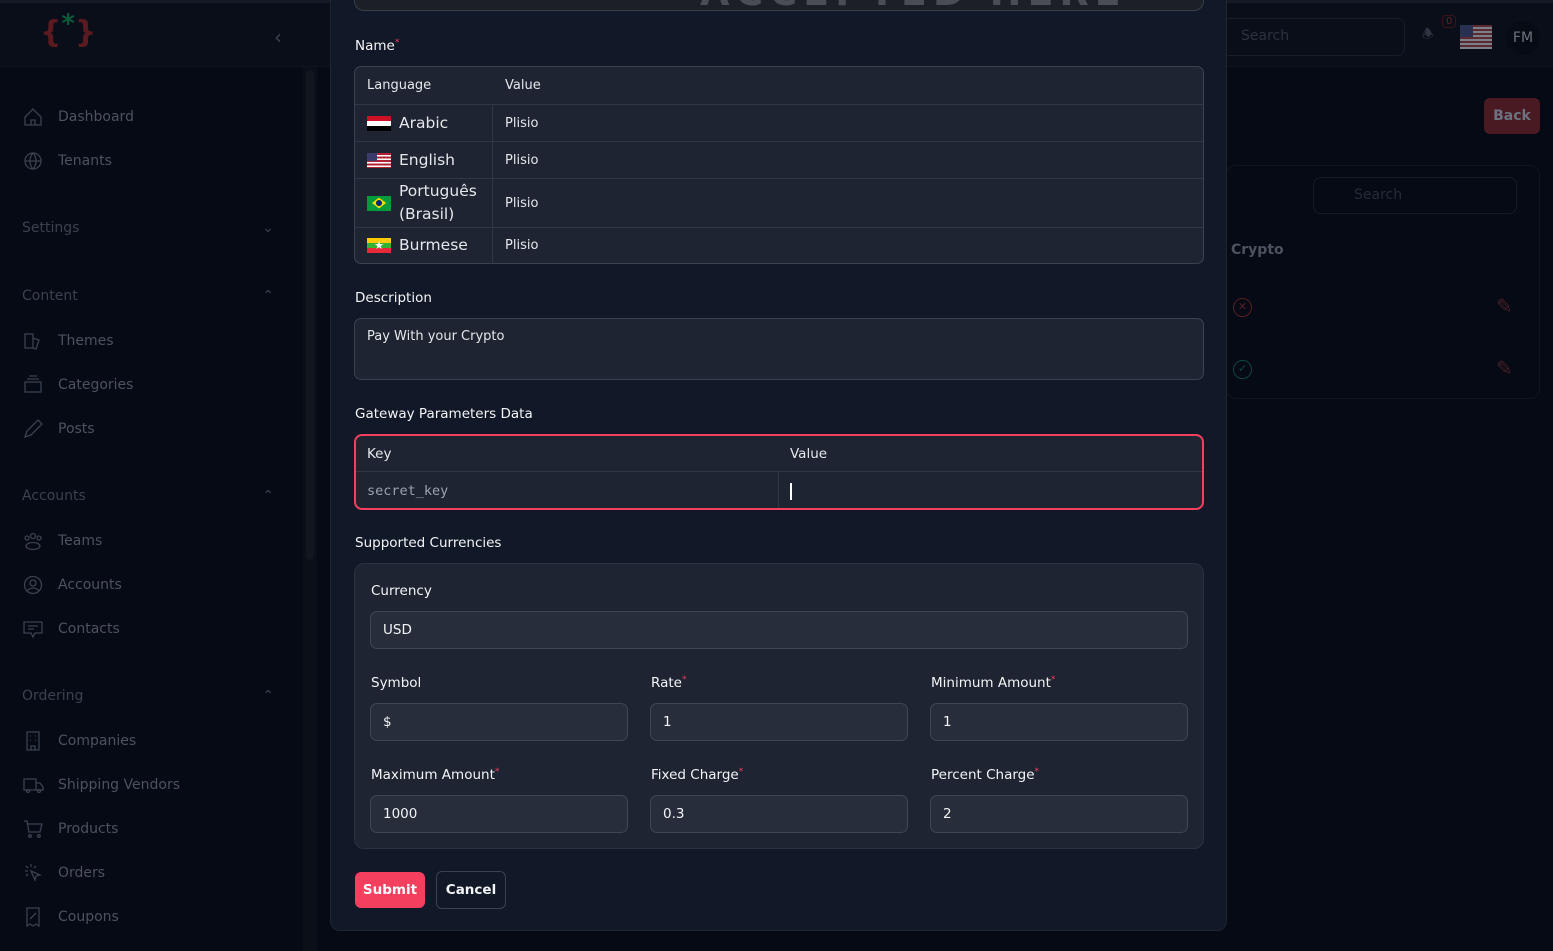 The height and width of the screenshot is (951, 1553). Describe the element at coordinates (779, 630) in the screenshot. I see `currency-select: USD` at that location.